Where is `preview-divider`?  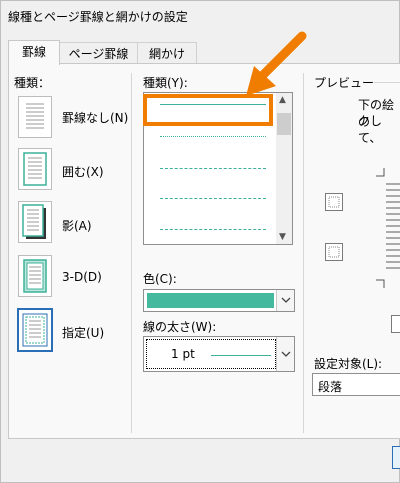 preview-divider is located at coordinates (387, 82).